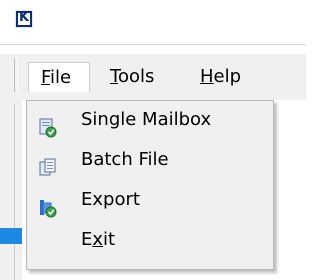 The height and width of the screenshot is (280, 320). I want to click on exit-label-end: it, so click(109, 239).